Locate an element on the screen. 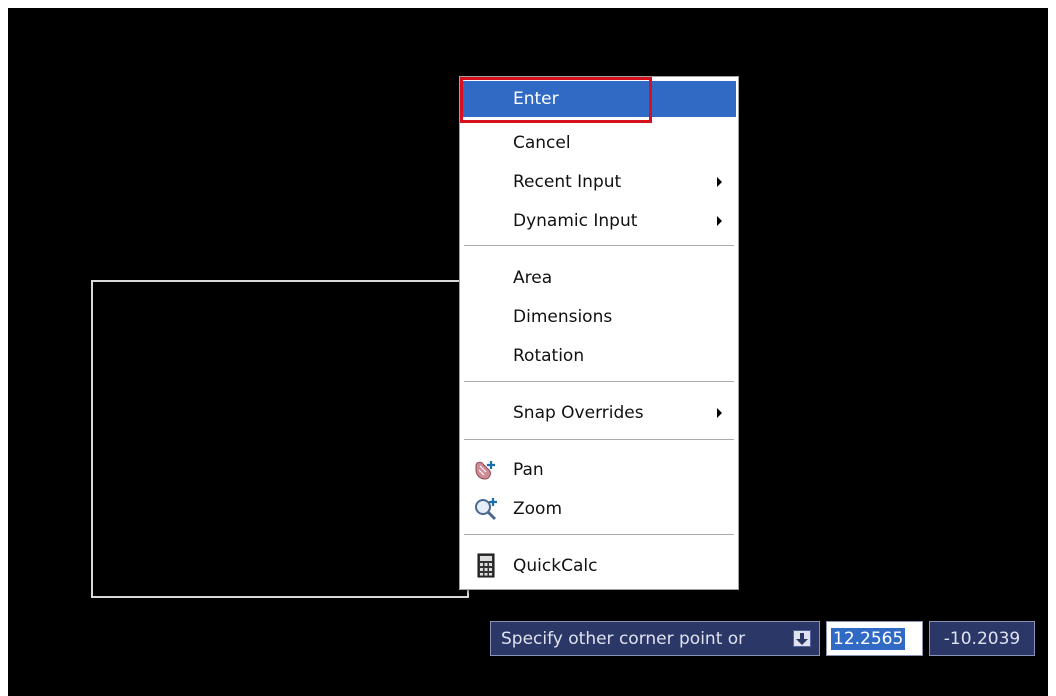 This screenshot has height=696, width=1056. dynamic-input-prompt: Specify other corner point or is located at coordinates (655, 638).